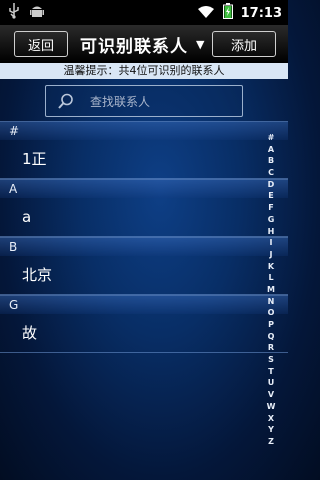 This screenshot has width=320, height=480. What do you see at coordinates (144, 217) in the screenshot?
I see `contact-row: a` at bounding box center [144, 217].